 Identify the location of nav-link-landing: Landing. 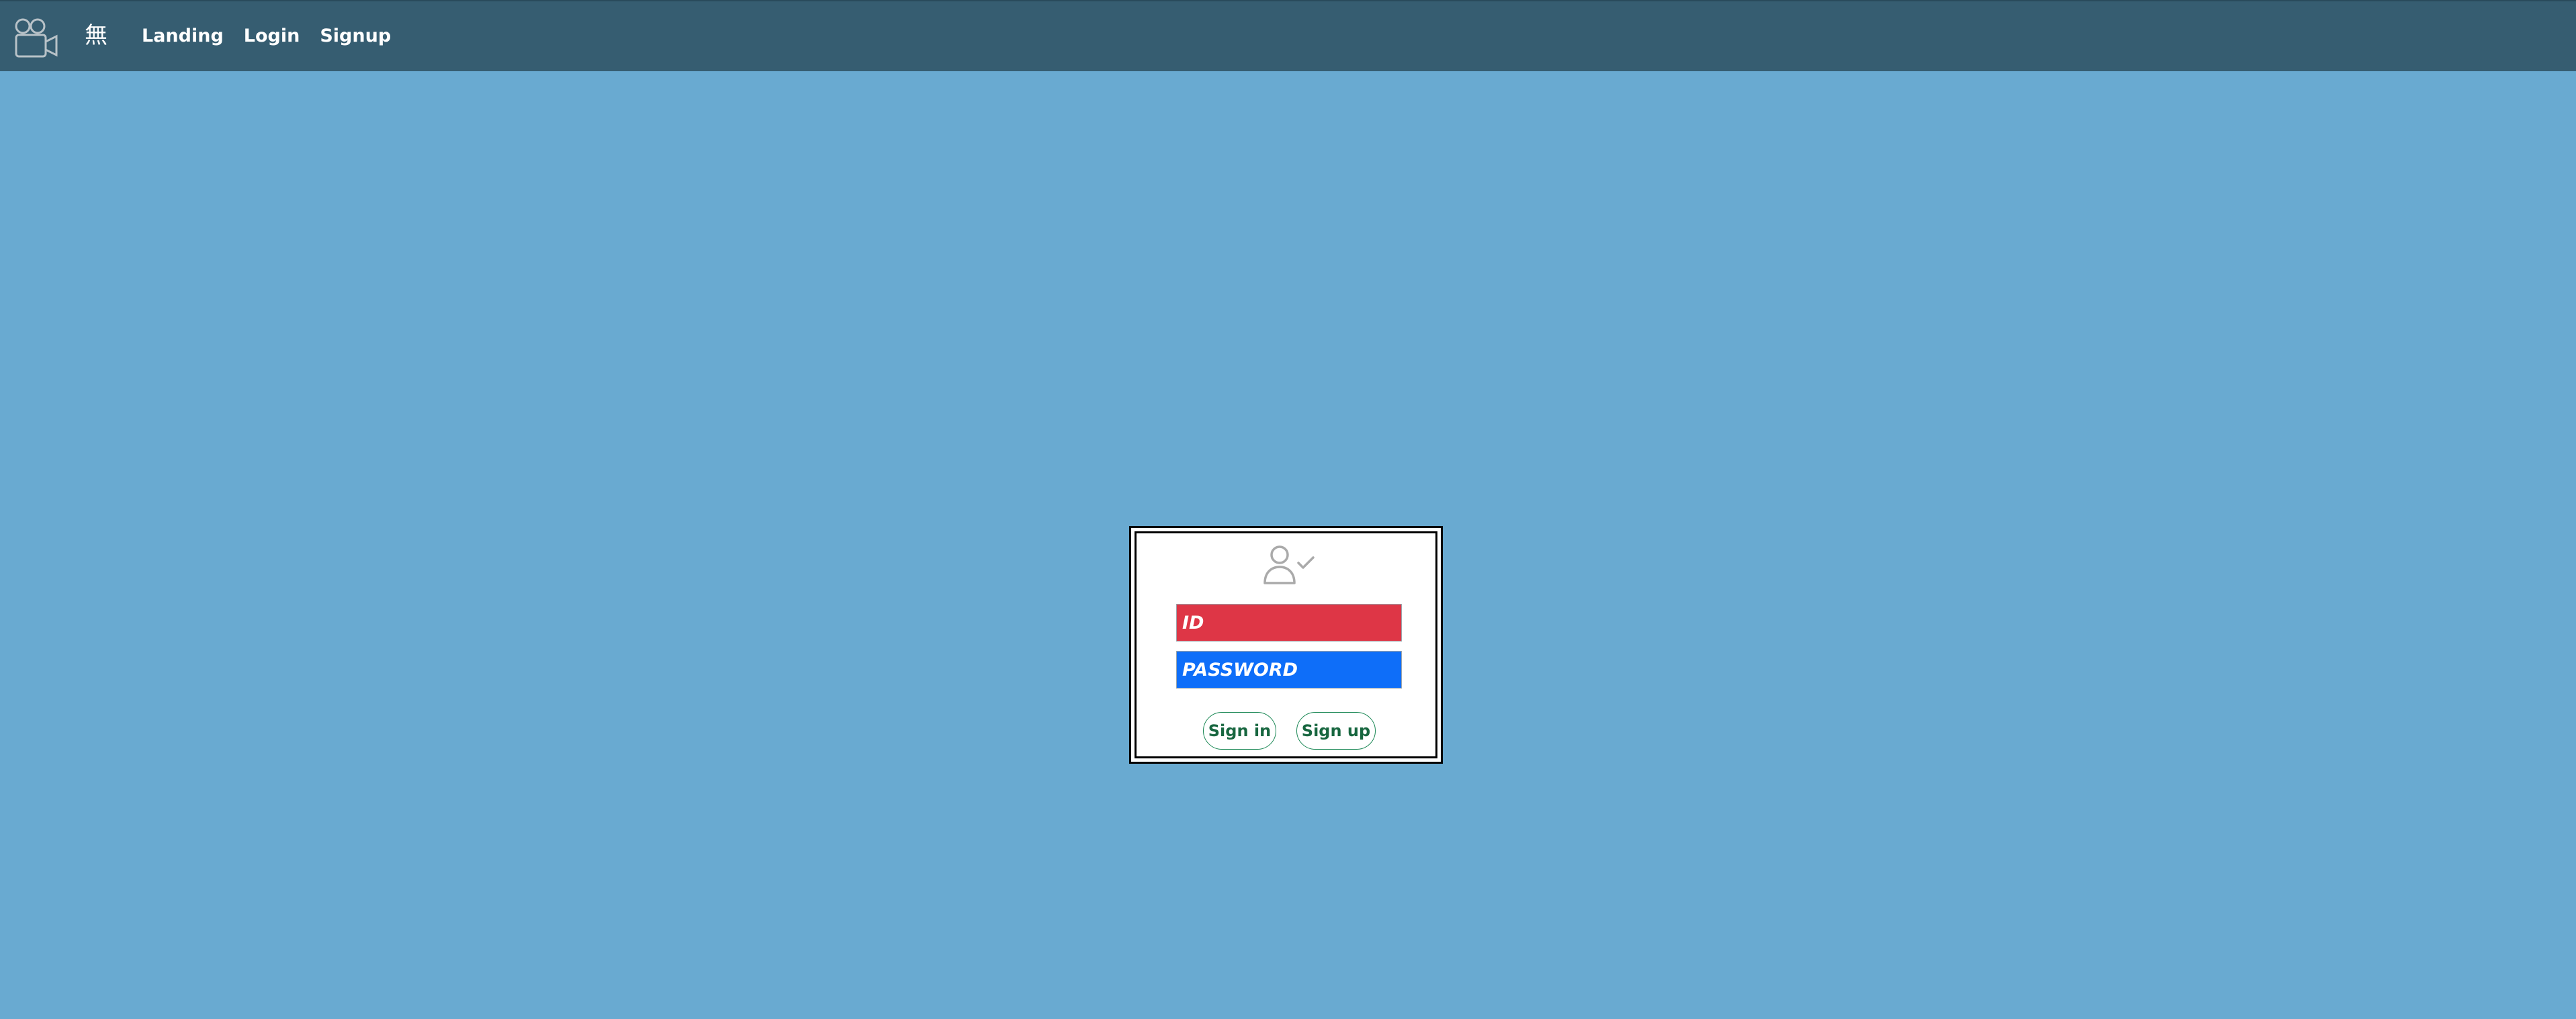
(183, 36).